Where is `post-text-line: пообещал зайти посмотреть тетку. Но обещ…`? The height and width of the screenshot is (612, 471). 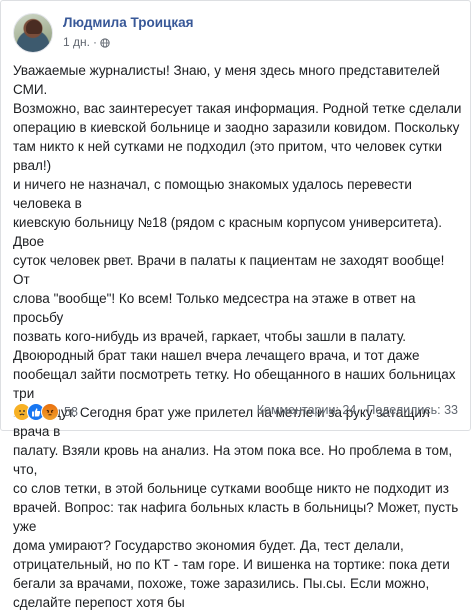
post-text-line: пообещал зайти посмотреть тетку. Но обещ… is located at coordinates (234, 384).